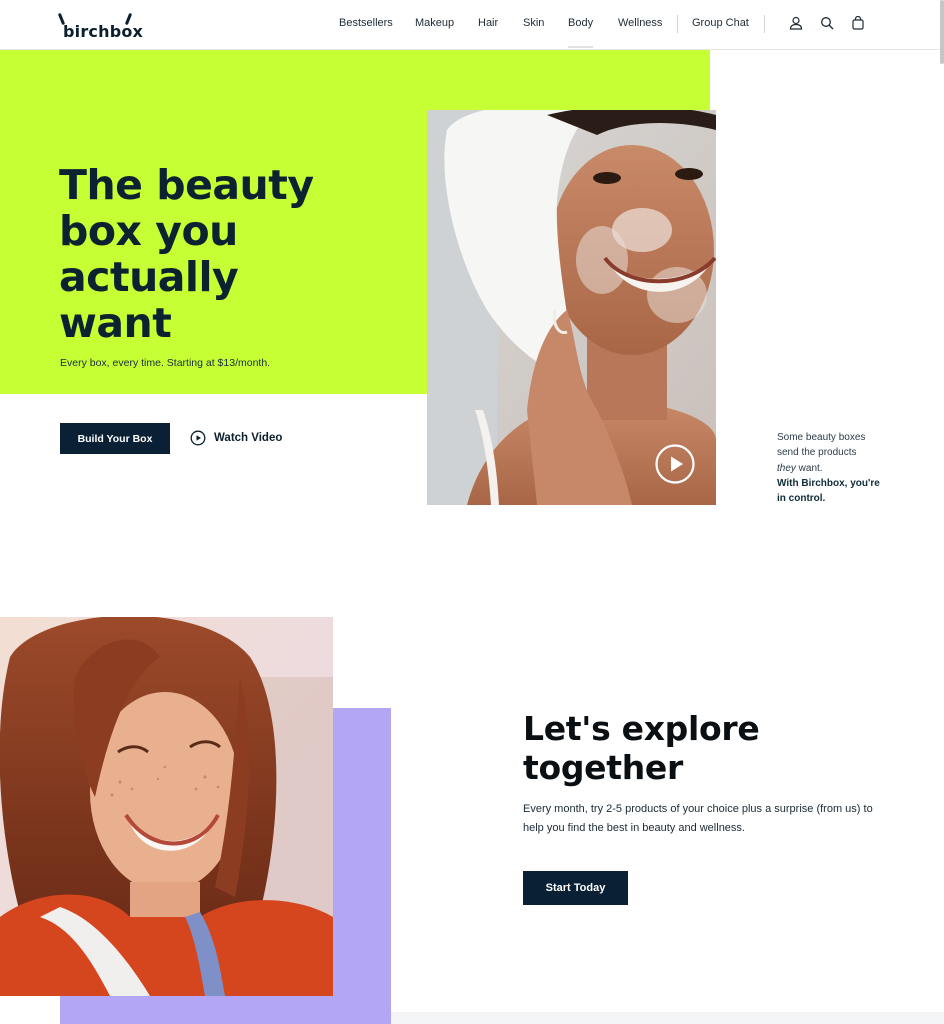  Describe the element at coordinates (828, 483) in the screenshot. I see `aside-line: With Birchbox, you're` at that location.